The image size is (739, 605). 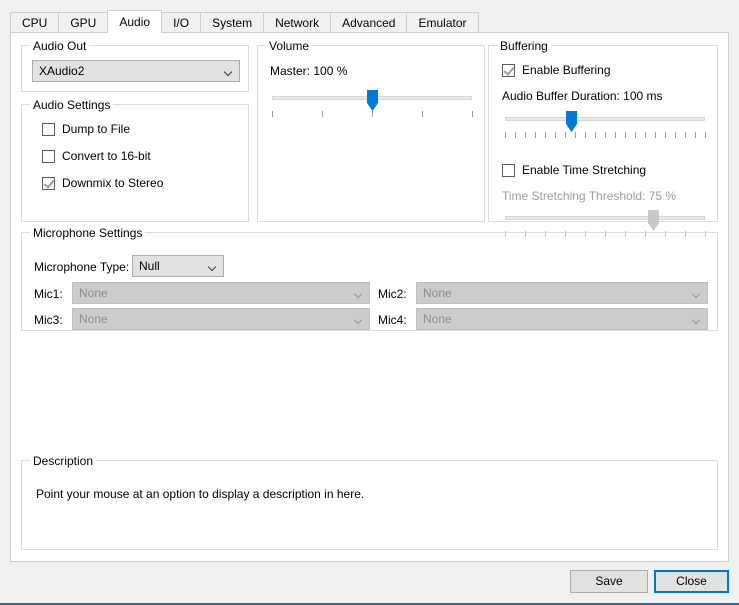 What do you see at coordinates (48, 129) in the screenshot?
I see `dump-to-file-checkbox` at bounding box center [48, 129].